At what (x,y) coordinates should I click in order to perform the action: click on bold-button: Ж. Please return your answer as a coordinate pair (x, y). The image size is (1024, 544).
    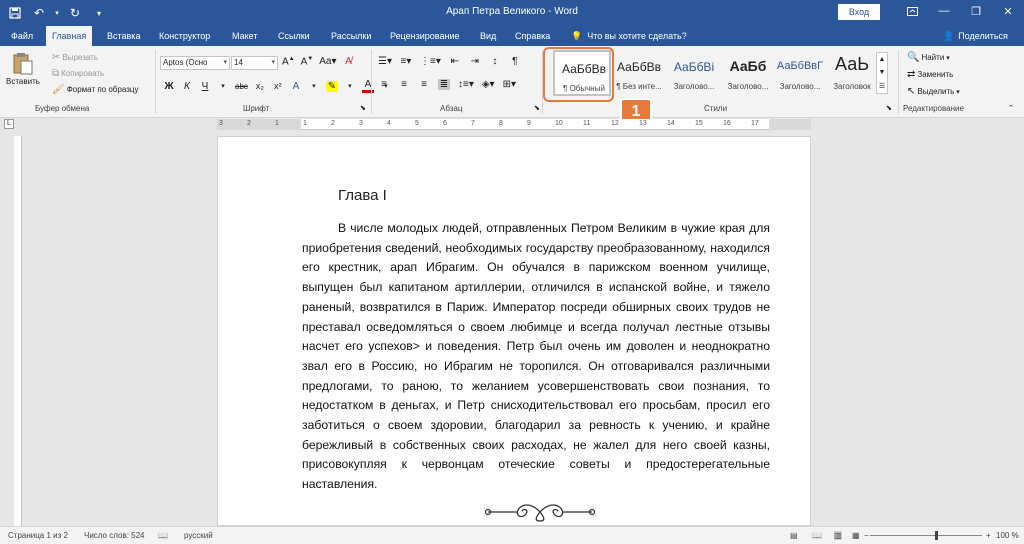
    Looking at the image, I should click on (169, 86).